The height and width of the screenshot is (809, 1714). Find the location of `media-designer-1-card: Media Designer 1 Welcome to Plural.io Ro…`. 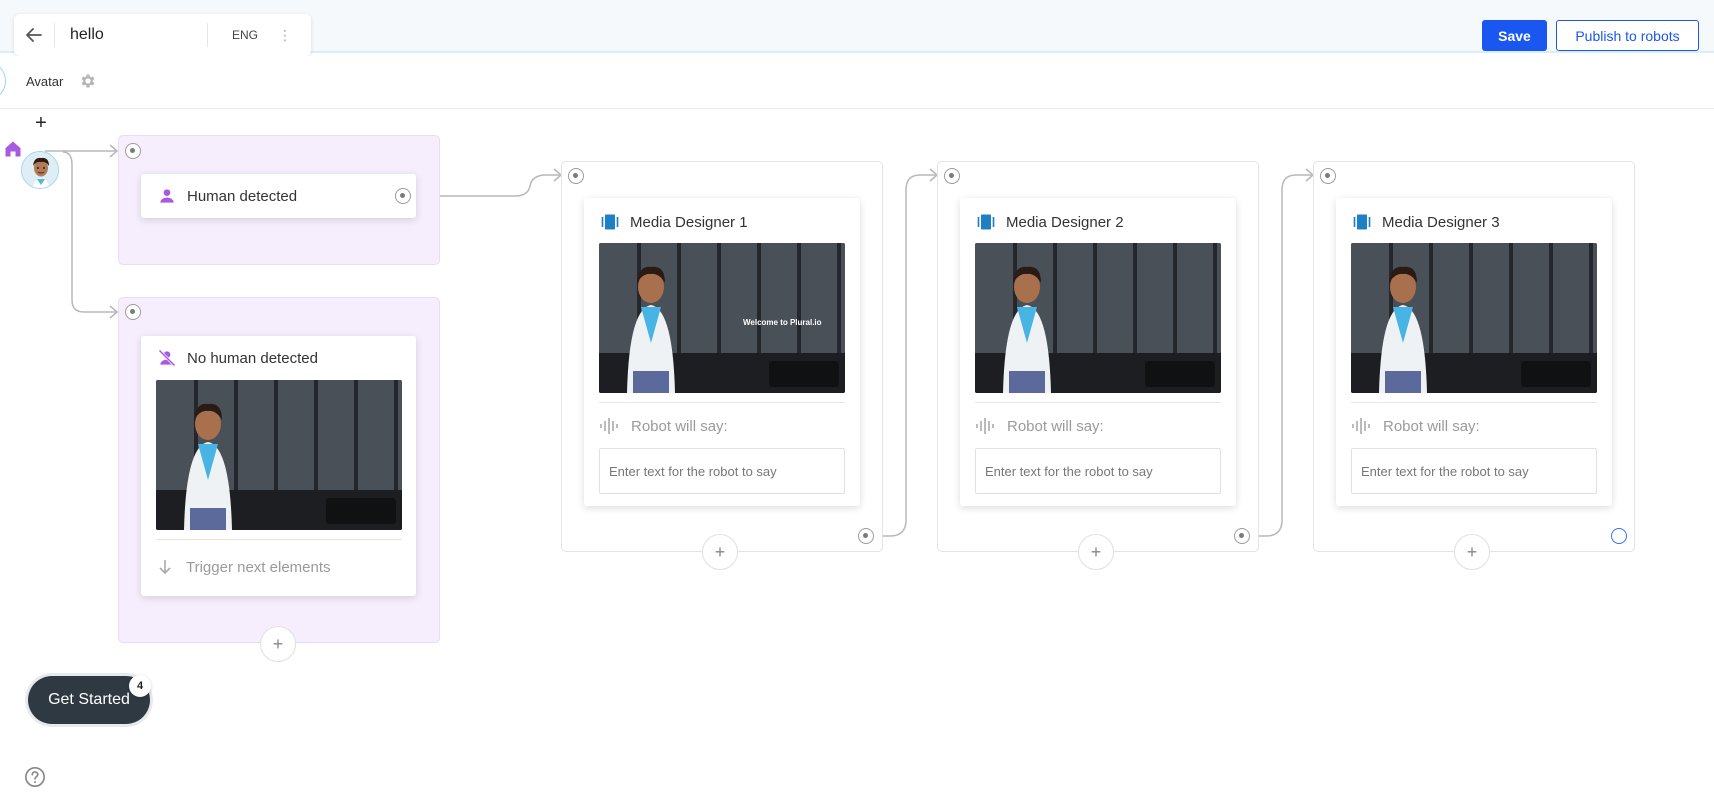

media-designer-1-card: Media Designer 1 Welcome to Plural.io Ro… is located at coordinates (722, 352).